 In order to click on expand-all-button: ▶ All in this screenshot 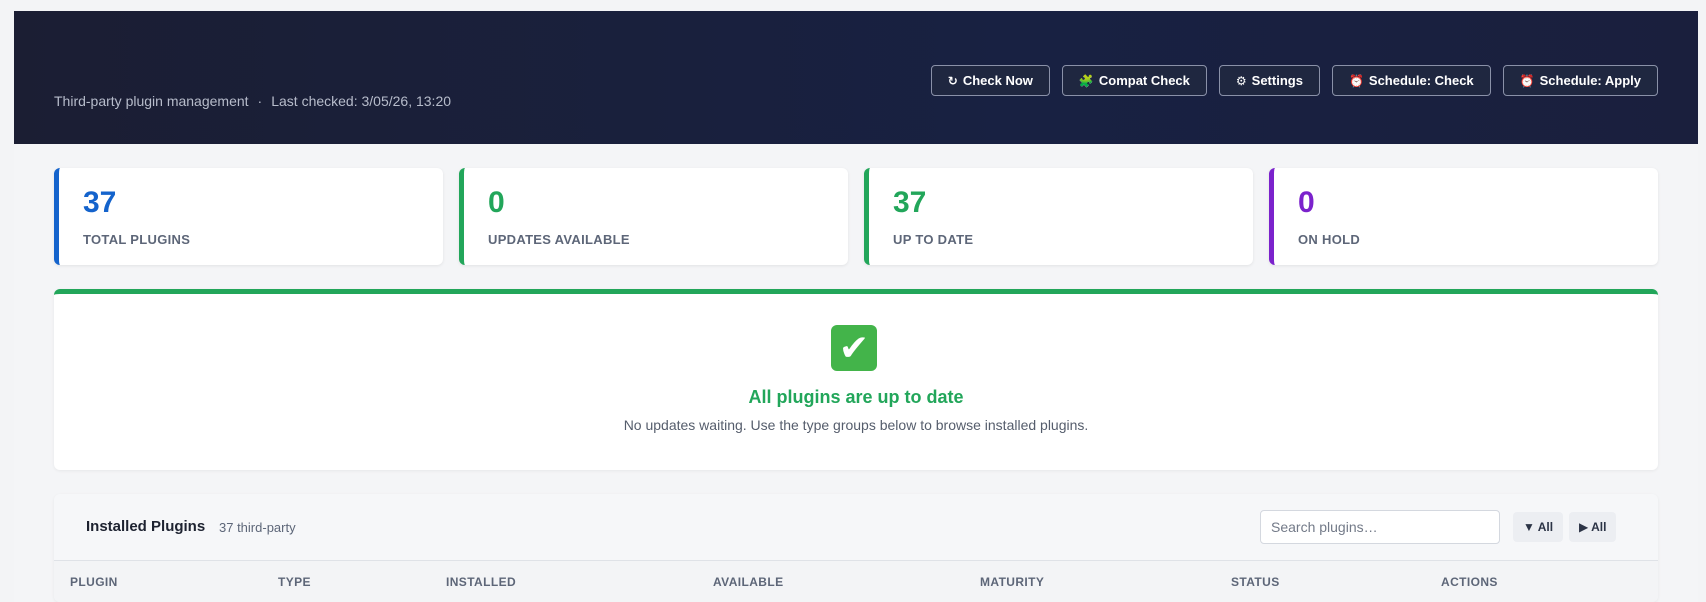, I will do `click(1593, 527)`.